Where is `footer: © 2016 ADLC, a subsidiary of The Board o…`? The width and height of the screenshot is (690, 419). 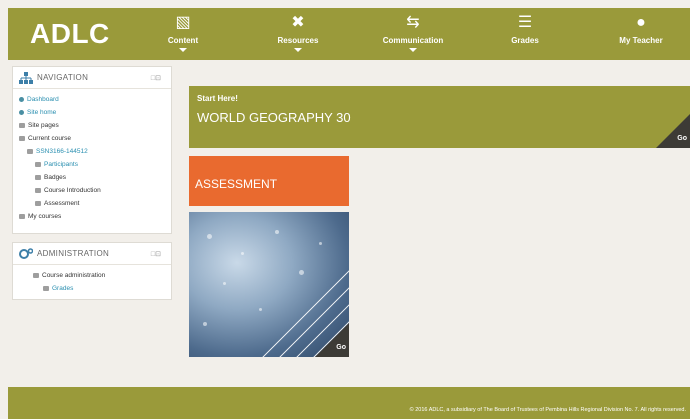
footer: © 2016 ADLC, a subsidiary of The Board o… is located at coordinates (349, 403).